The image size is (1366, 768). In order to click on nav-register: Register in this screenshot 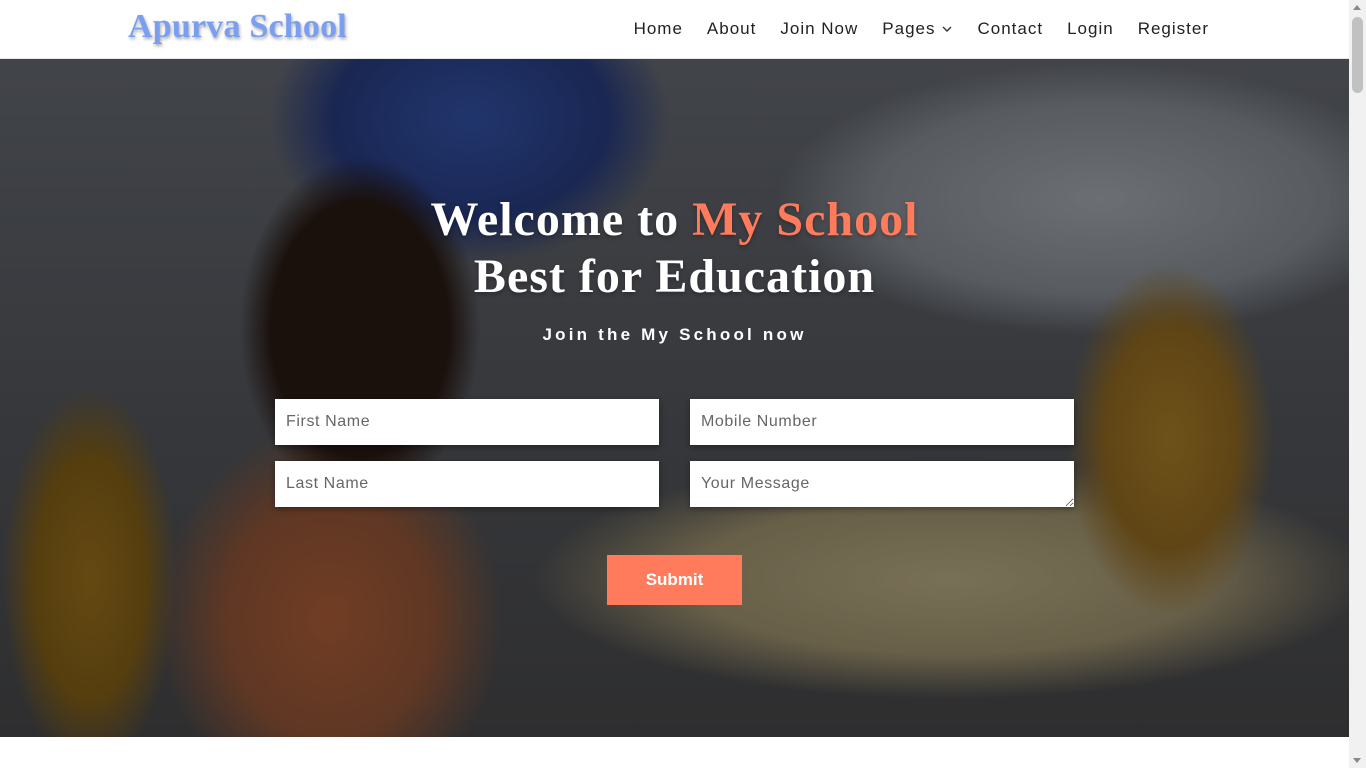, I will do `click(1173, 29)`.